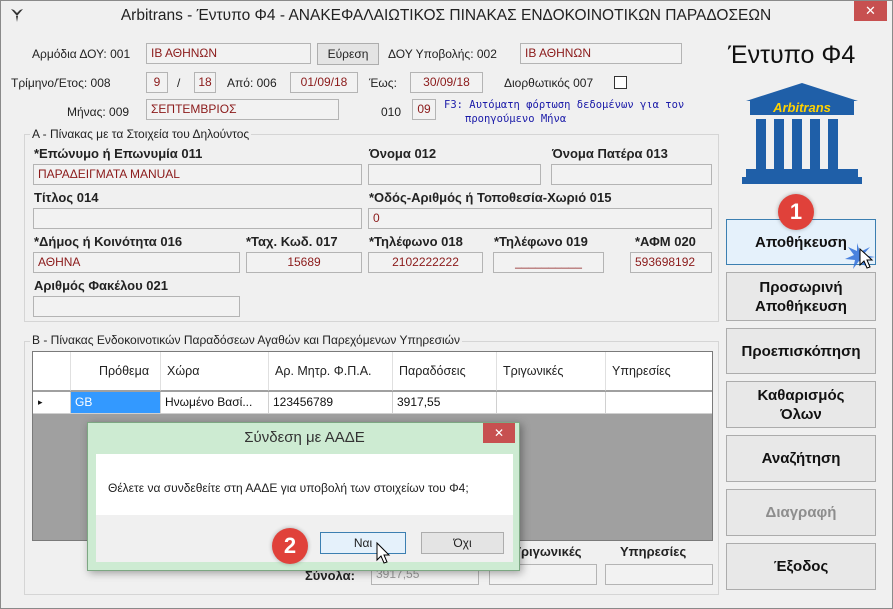 The image size is (893, 609). I want to click on afm-field: 593698192, so click(671, 262).